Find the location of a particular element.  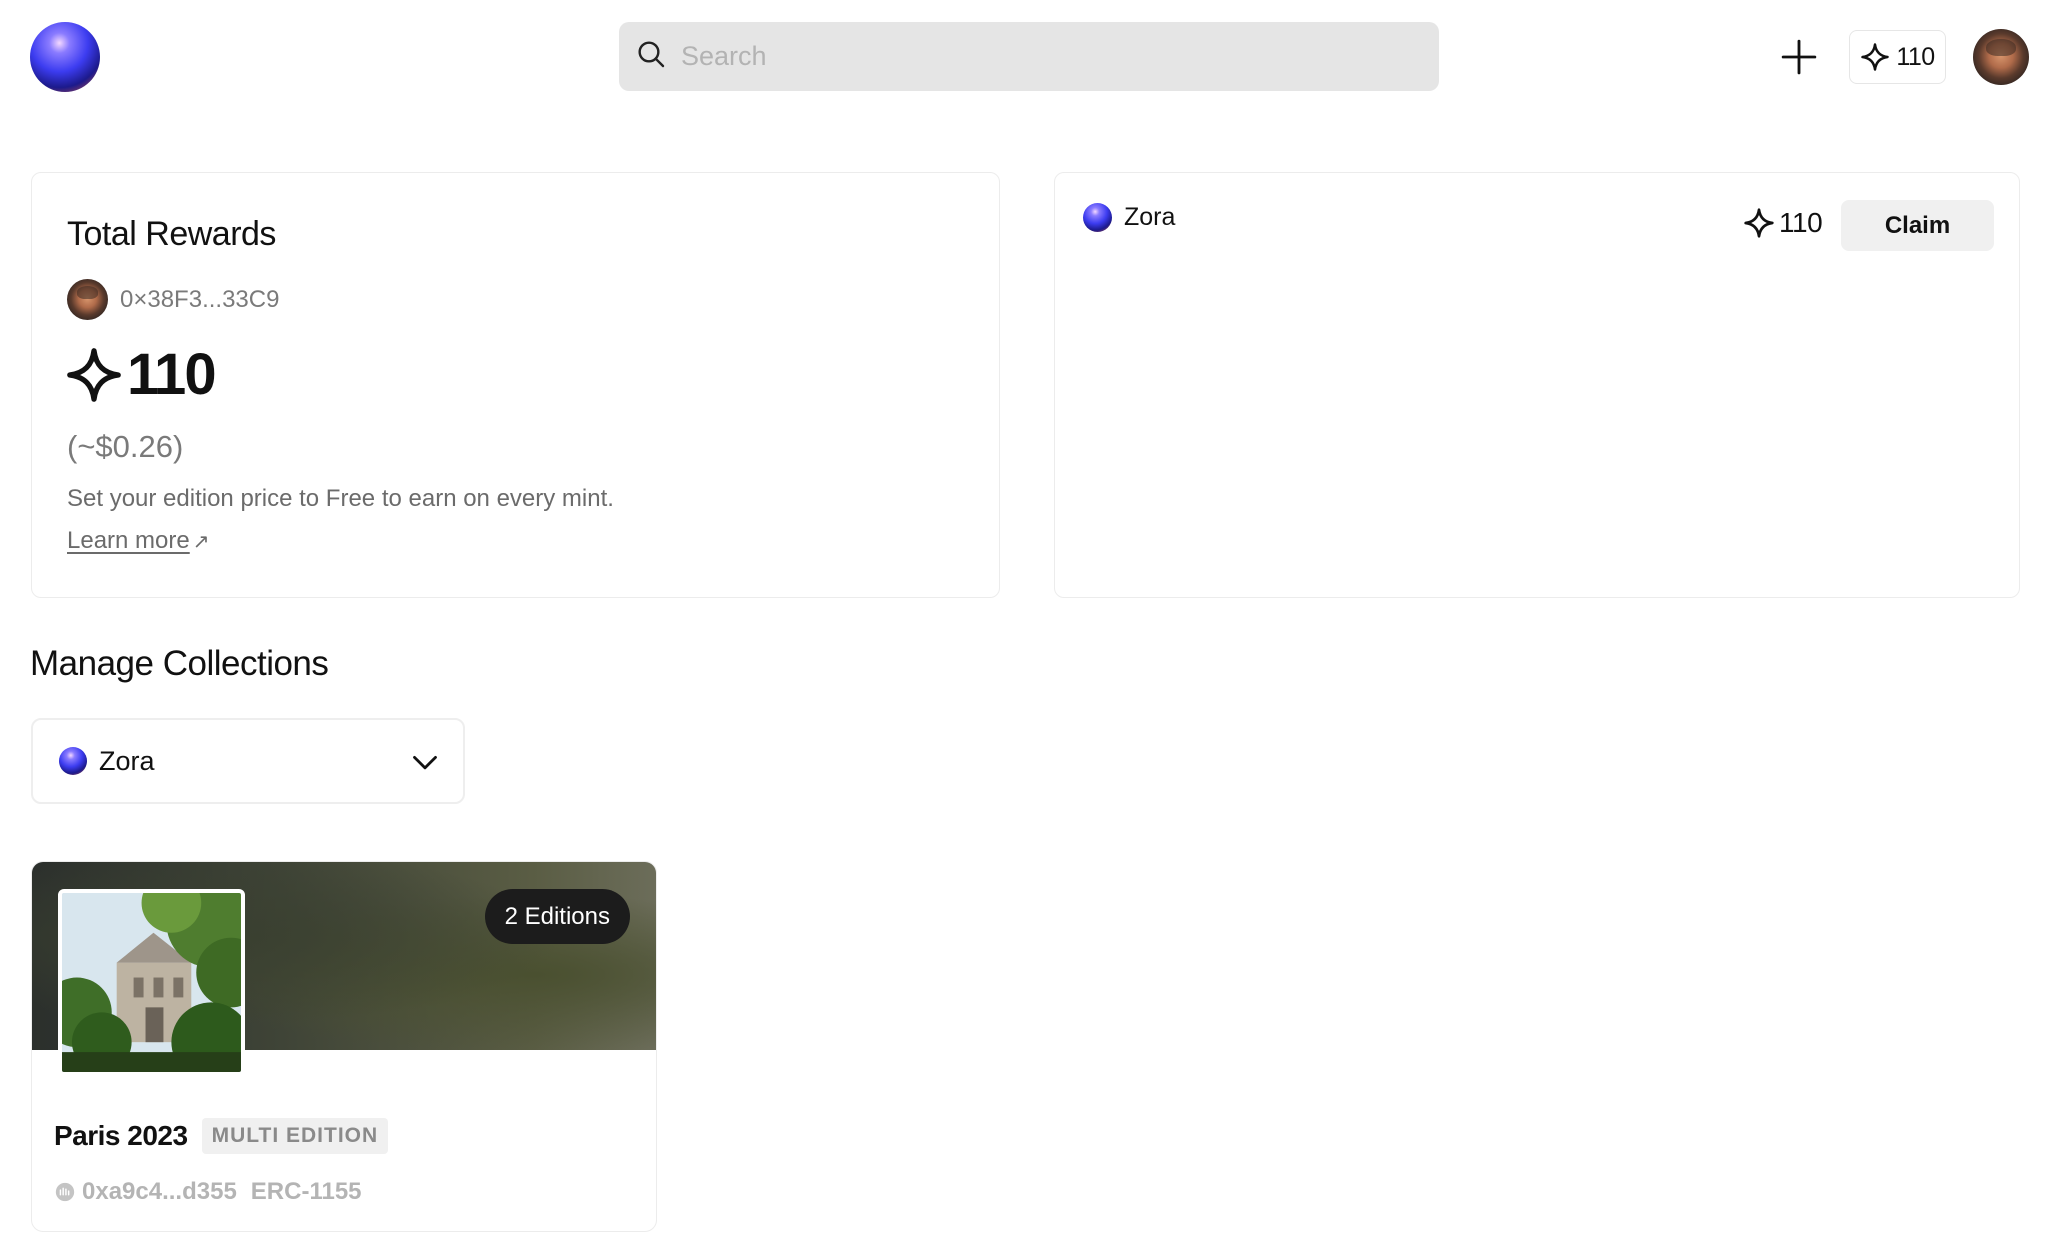

zora-logo is located at coordinates (65, 57).